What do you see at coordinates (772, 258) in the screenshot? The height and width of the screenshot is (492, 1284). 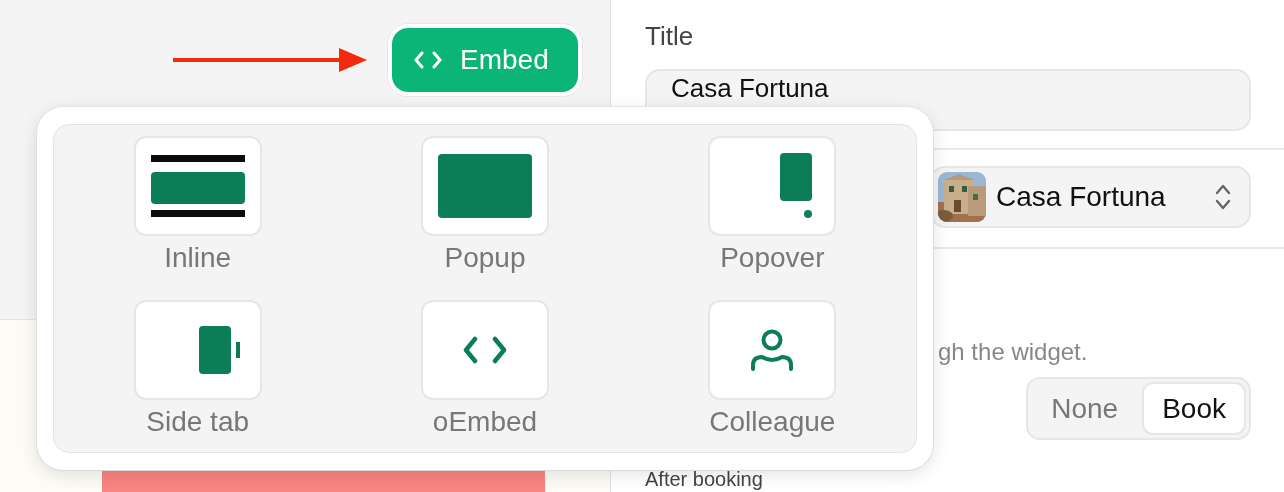 I see `embed-option-label: Popover` at bounding box center [772, 258].